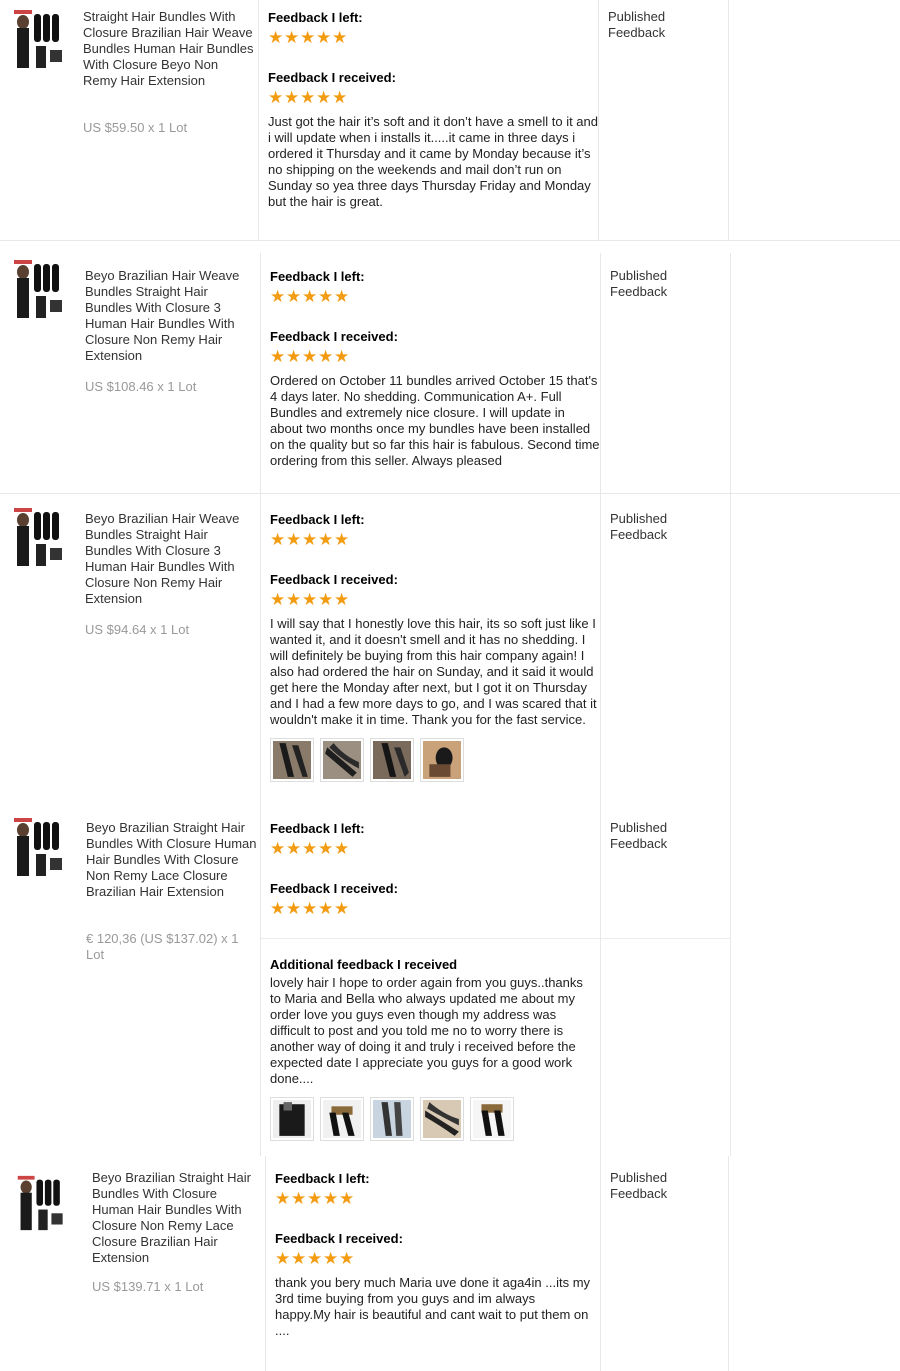  What do you see at coordinates (137, 629) in the screenshot?
I see `product-price: US $94.64 x 1 Lot` at bounding box center [137, 629].